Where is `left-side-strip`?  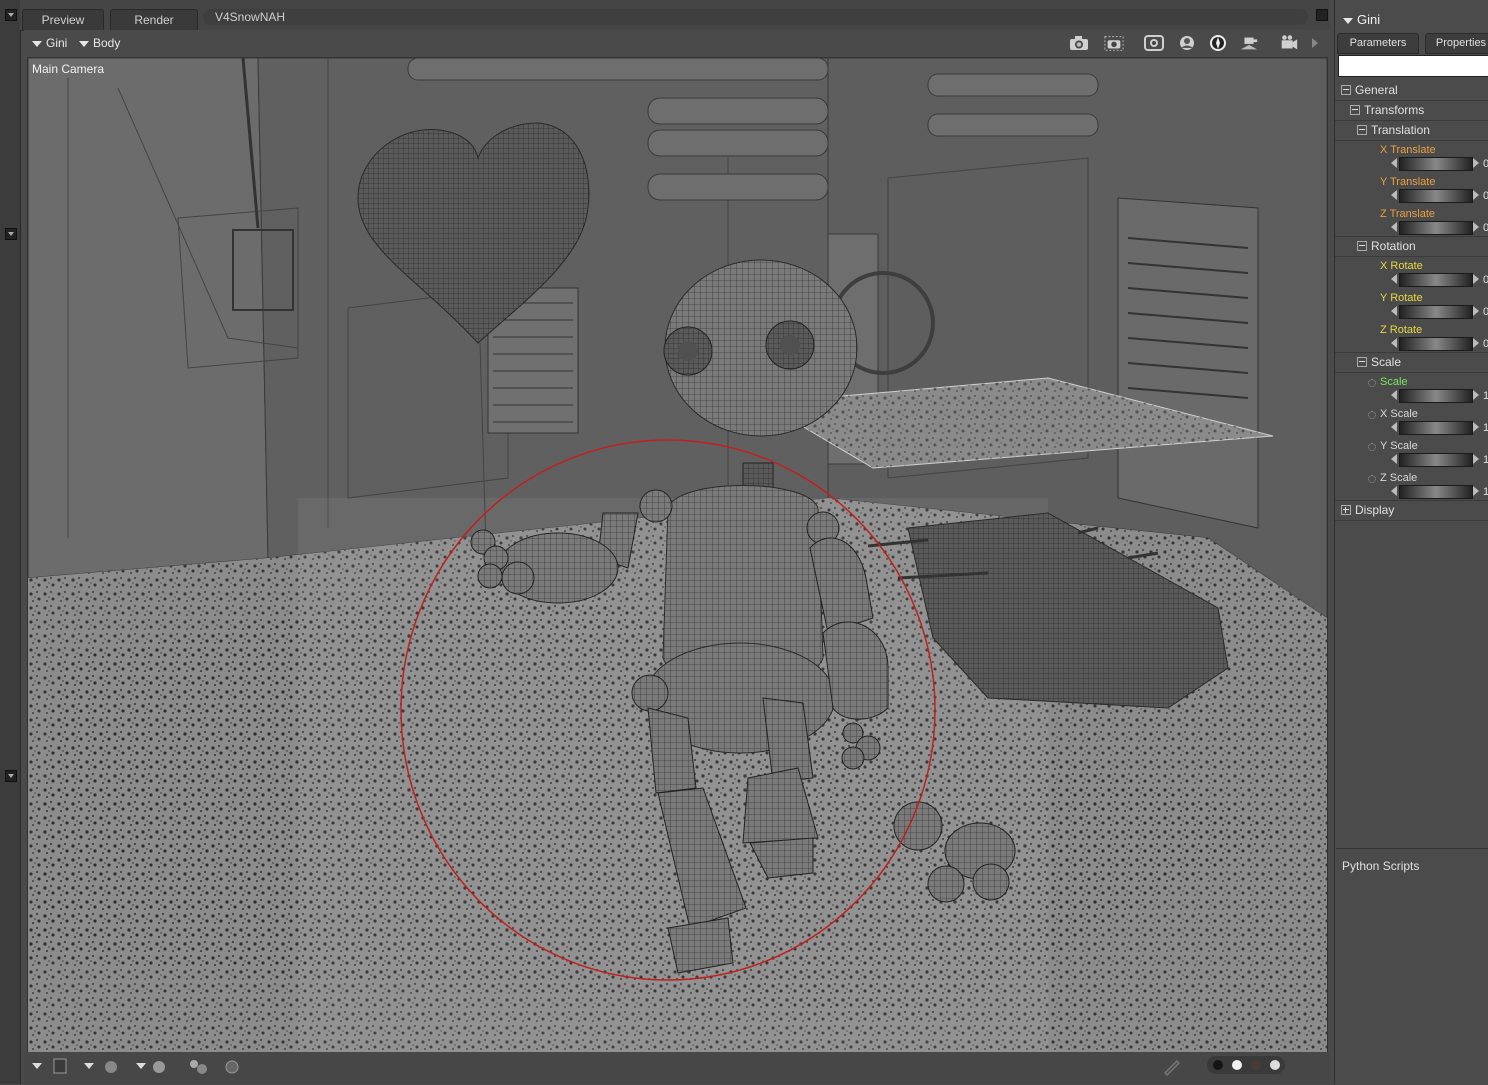 left-side-strip is located at coordinates (10, 542).